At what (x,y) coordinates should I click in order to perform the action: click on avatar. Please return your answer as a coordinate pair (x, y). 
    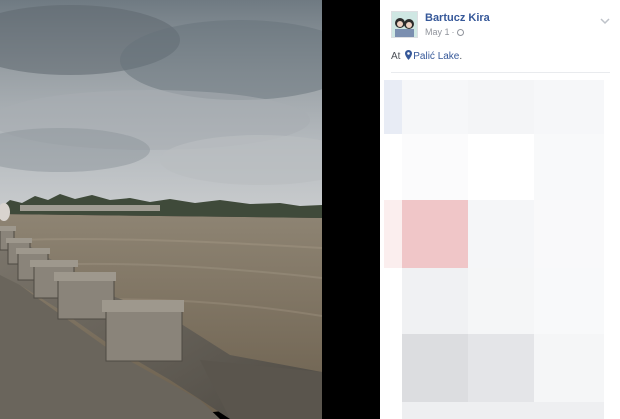
    Looking at the image, I should click on (404, 24).